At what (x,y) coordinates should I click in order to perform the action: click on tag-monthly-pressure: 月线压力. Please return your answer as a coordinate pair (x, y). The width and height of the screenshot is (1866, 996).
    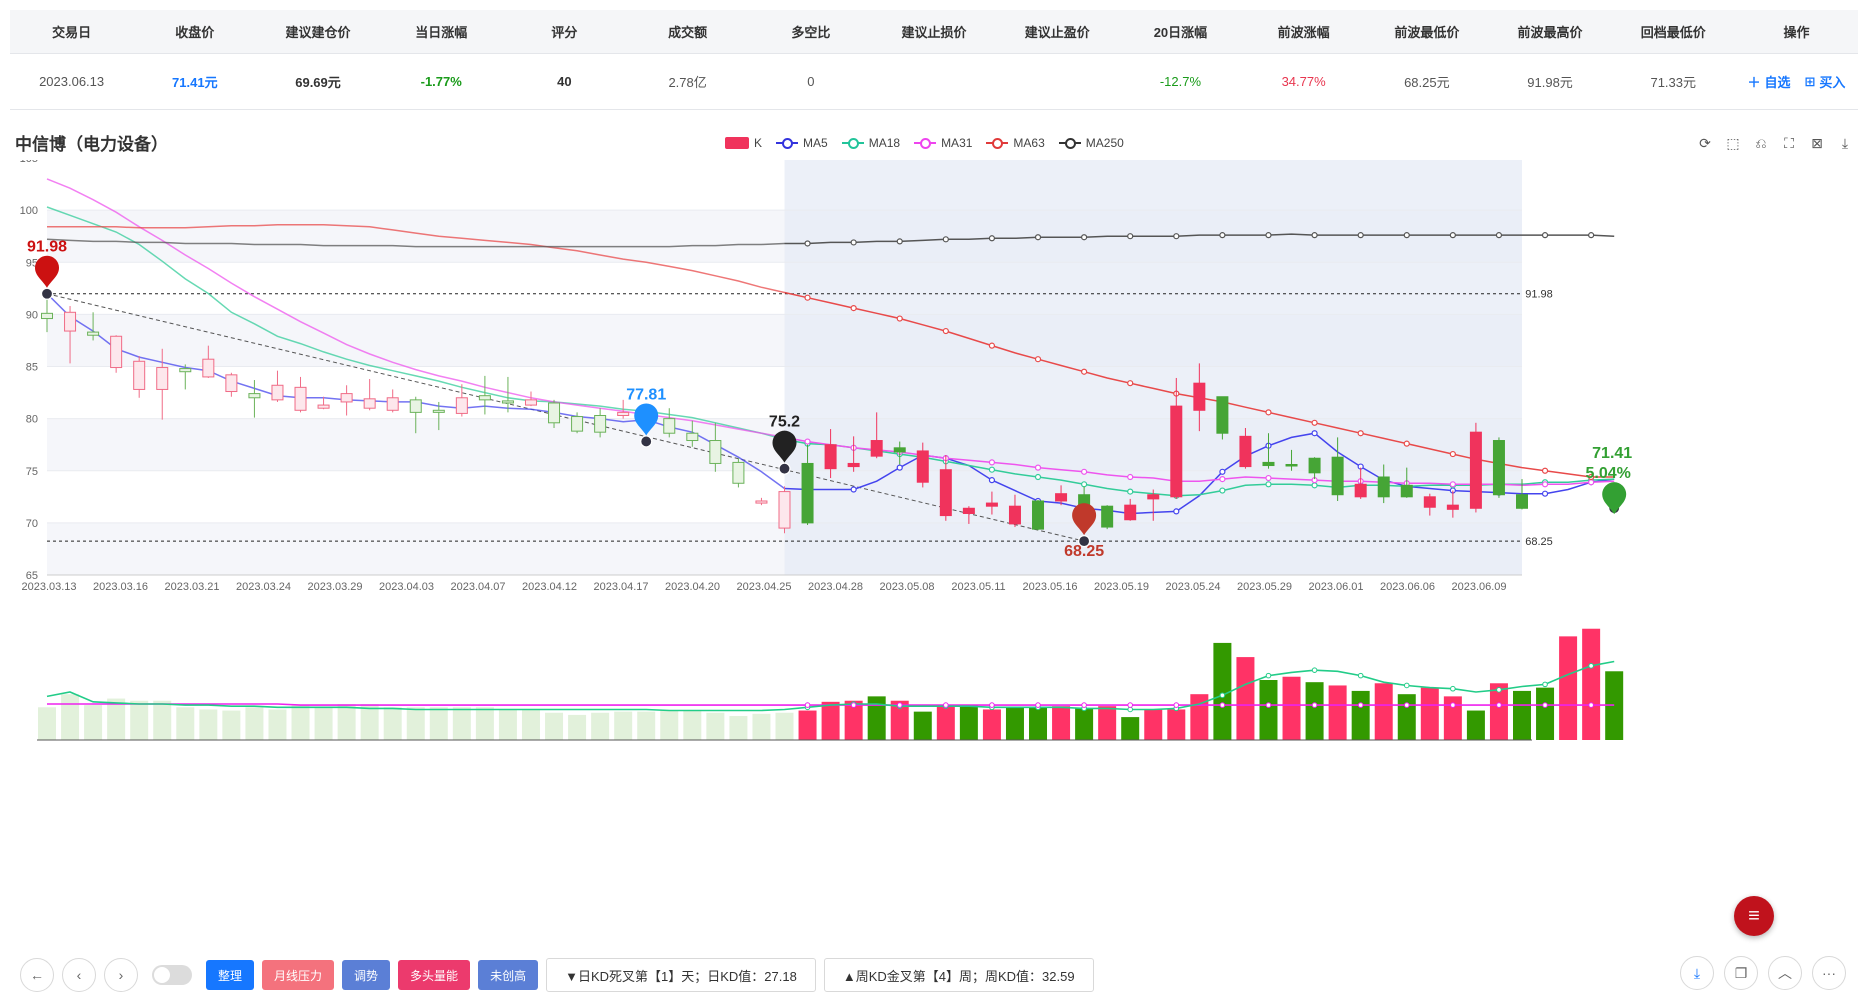
    Looking at the image, I should click on (298, 975).